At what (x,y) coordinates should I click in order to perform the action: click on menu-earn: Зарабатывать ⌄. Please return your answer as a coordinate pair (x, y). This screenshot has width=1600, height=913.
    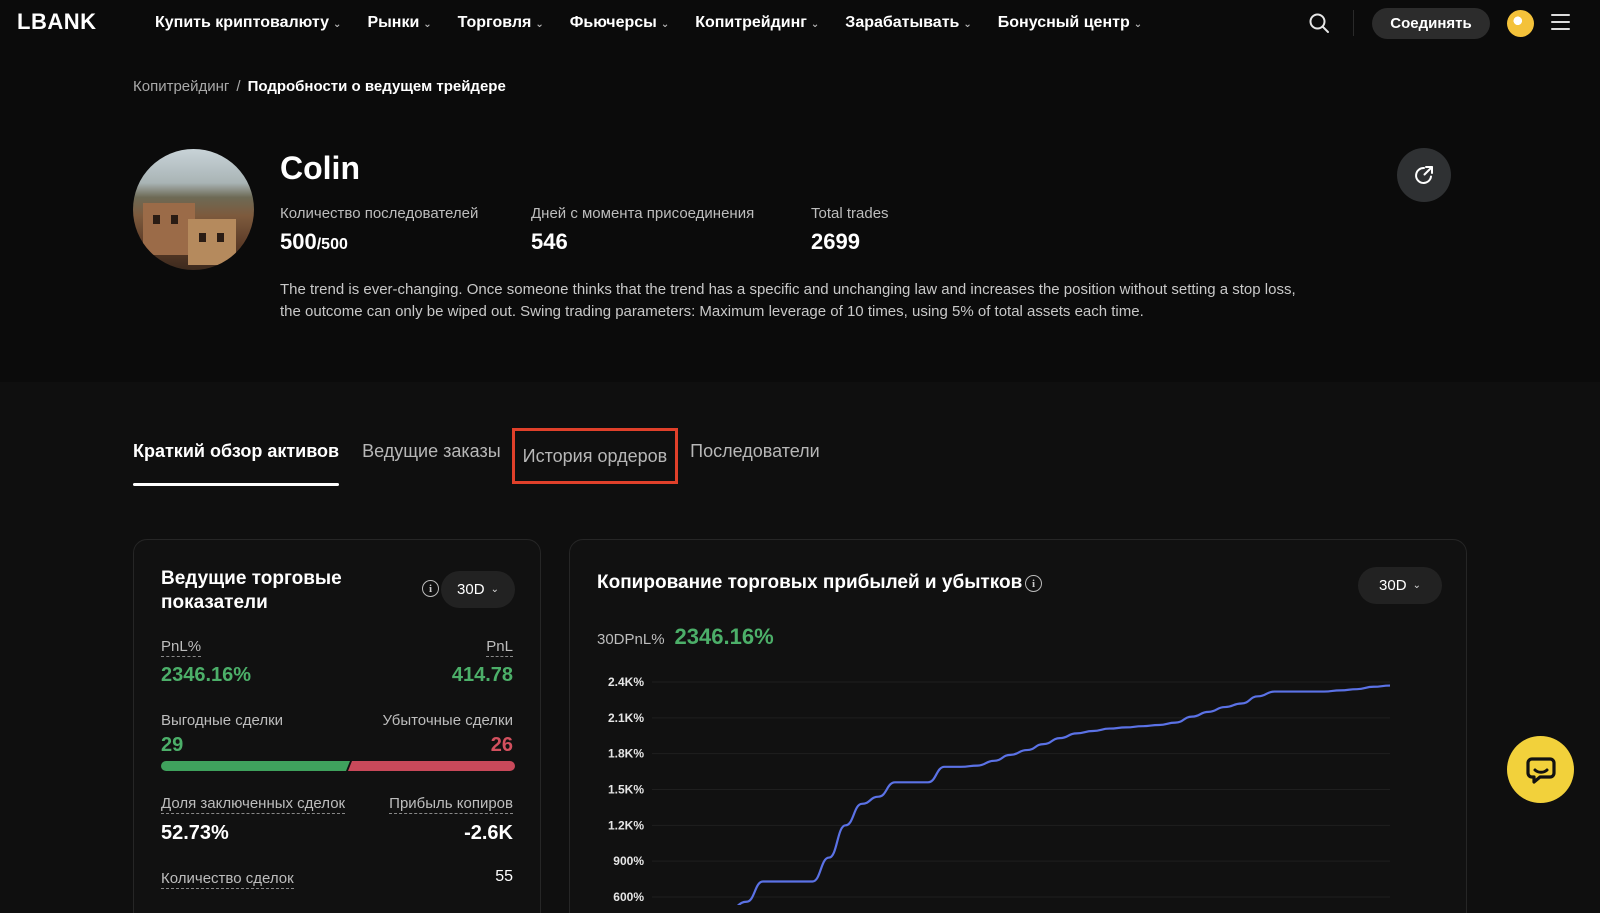
    Looking at the image, I should click on (908, 23).